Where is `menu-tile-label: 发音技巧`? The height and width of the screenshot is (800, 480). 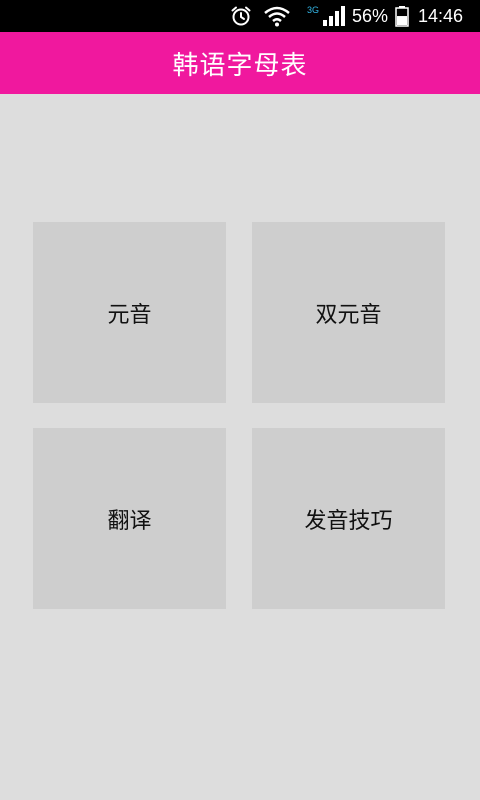 menu-tile-label: 发音技巧 is located at coordinates (348, 521).